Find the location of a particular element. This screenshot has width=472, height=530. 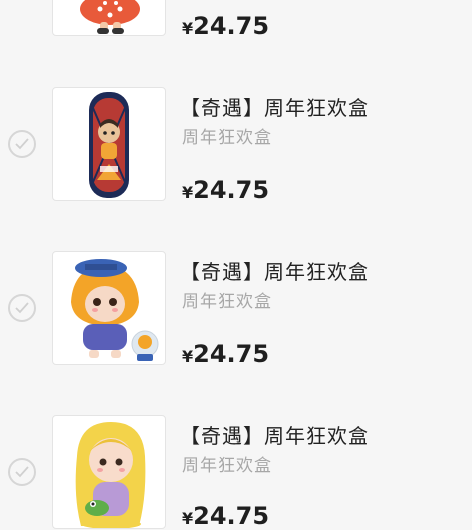

orange-hat-figure-icon is located at coordinates (115, 310).